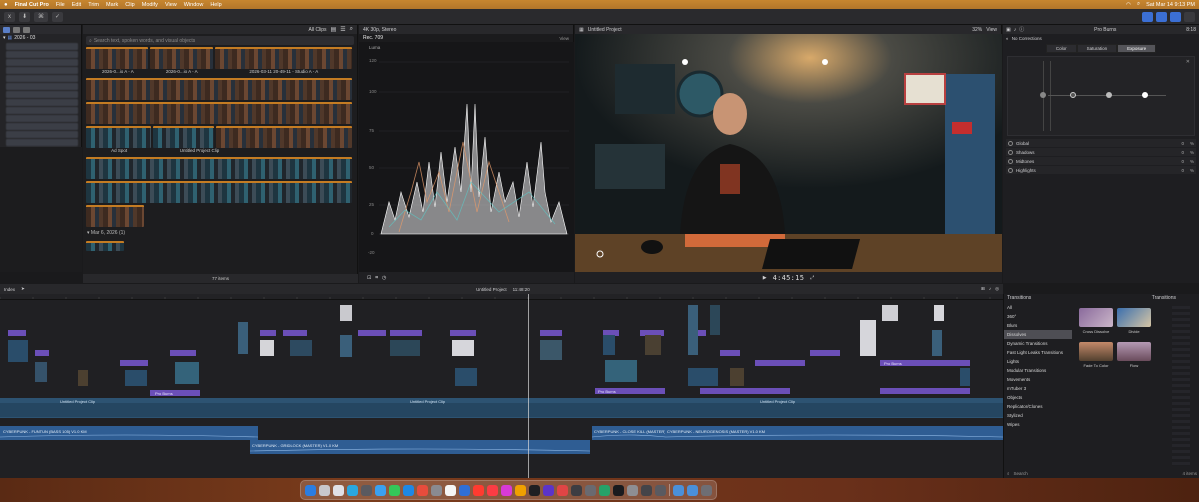  Describe the element at coordinates (23, 289) in the screenshot. I see `tool-menu-icon: ➤` at that location.